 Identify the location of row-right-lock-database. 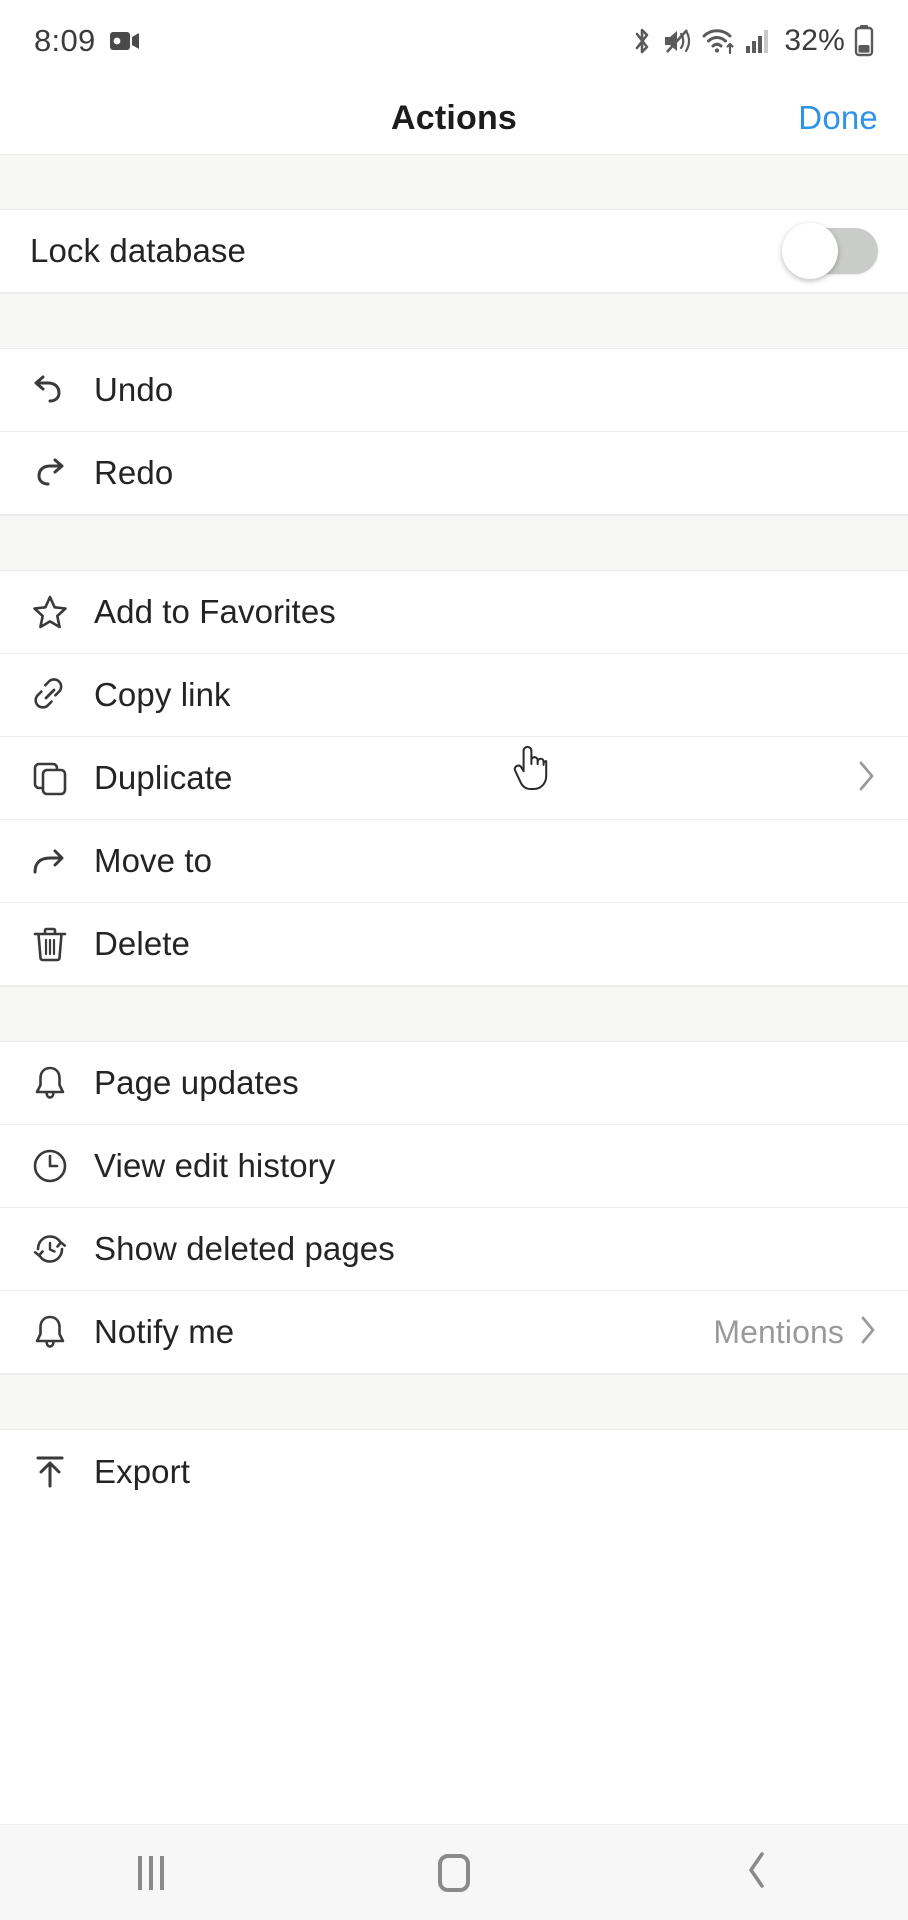
(830, 251).